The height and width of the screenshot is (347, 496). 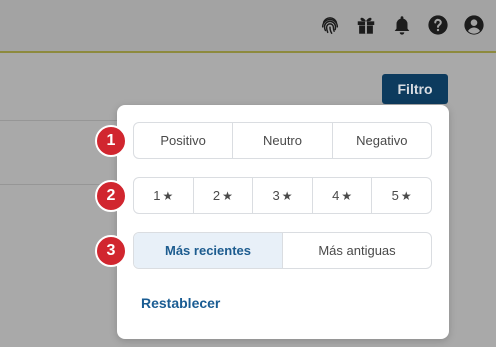 I want to click on account-icon, so click(x=474, y=25).